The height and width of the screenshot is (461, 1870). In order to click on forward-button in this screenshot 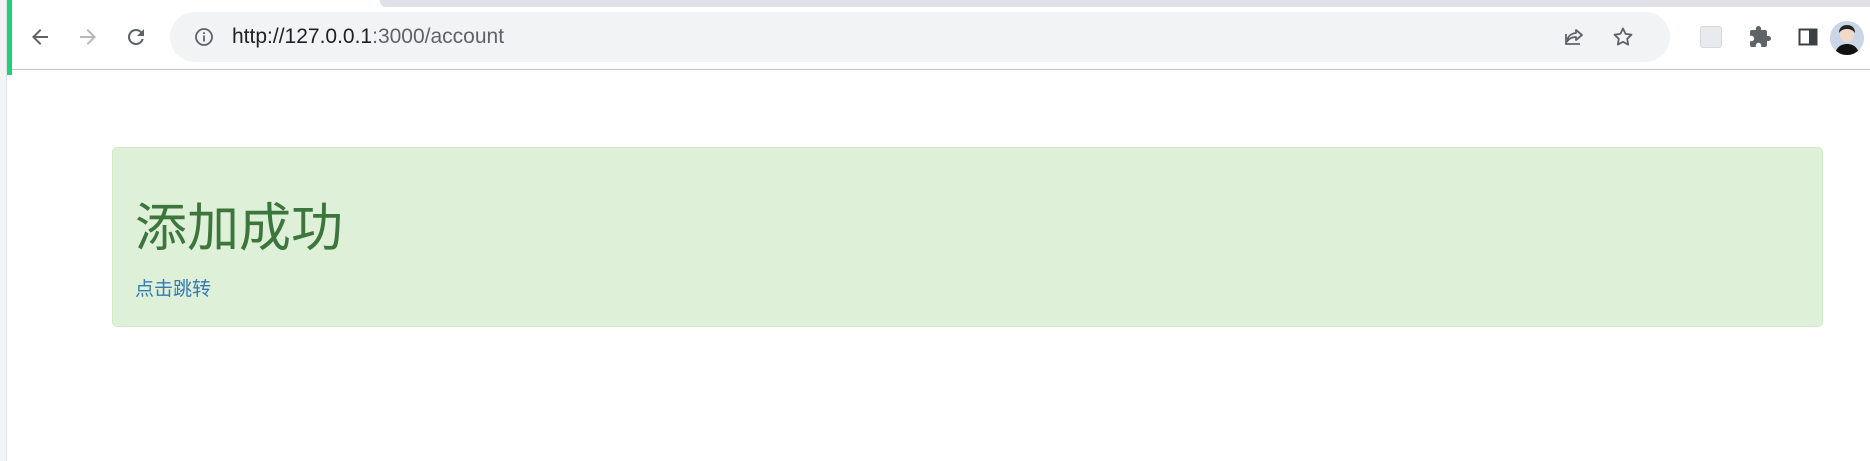, I will do `click(88, 37)`.